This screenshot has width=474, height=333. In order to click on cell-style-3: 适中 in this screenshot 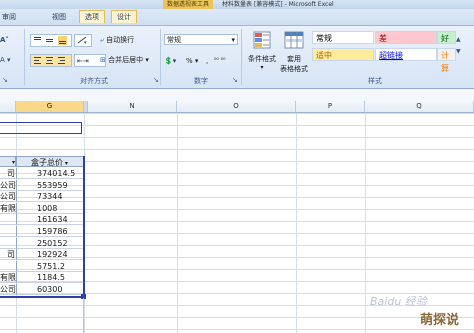, I will do `click(343, 54)`.